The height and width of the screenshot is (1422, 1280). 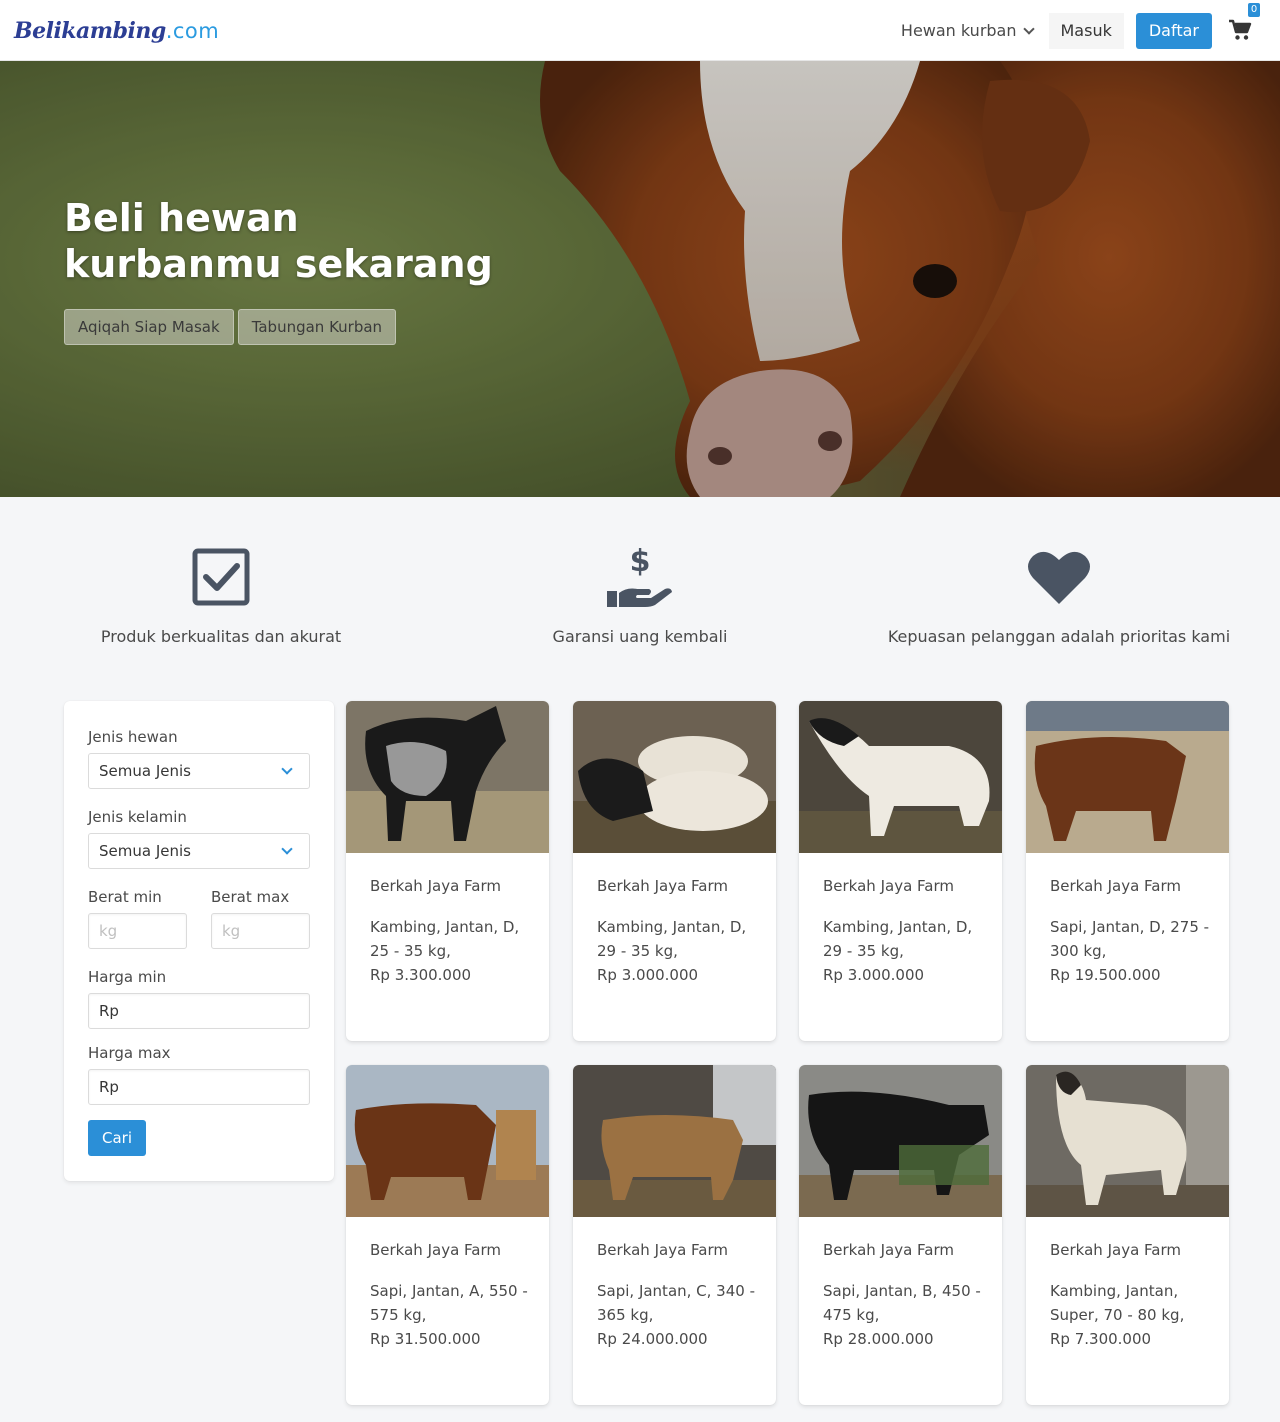 What do you see at coordinates (221, 636) in the screenshot?
I see `feature-quality-text: Produk berkualitas dan akurat` at bounding box center [221, 636].